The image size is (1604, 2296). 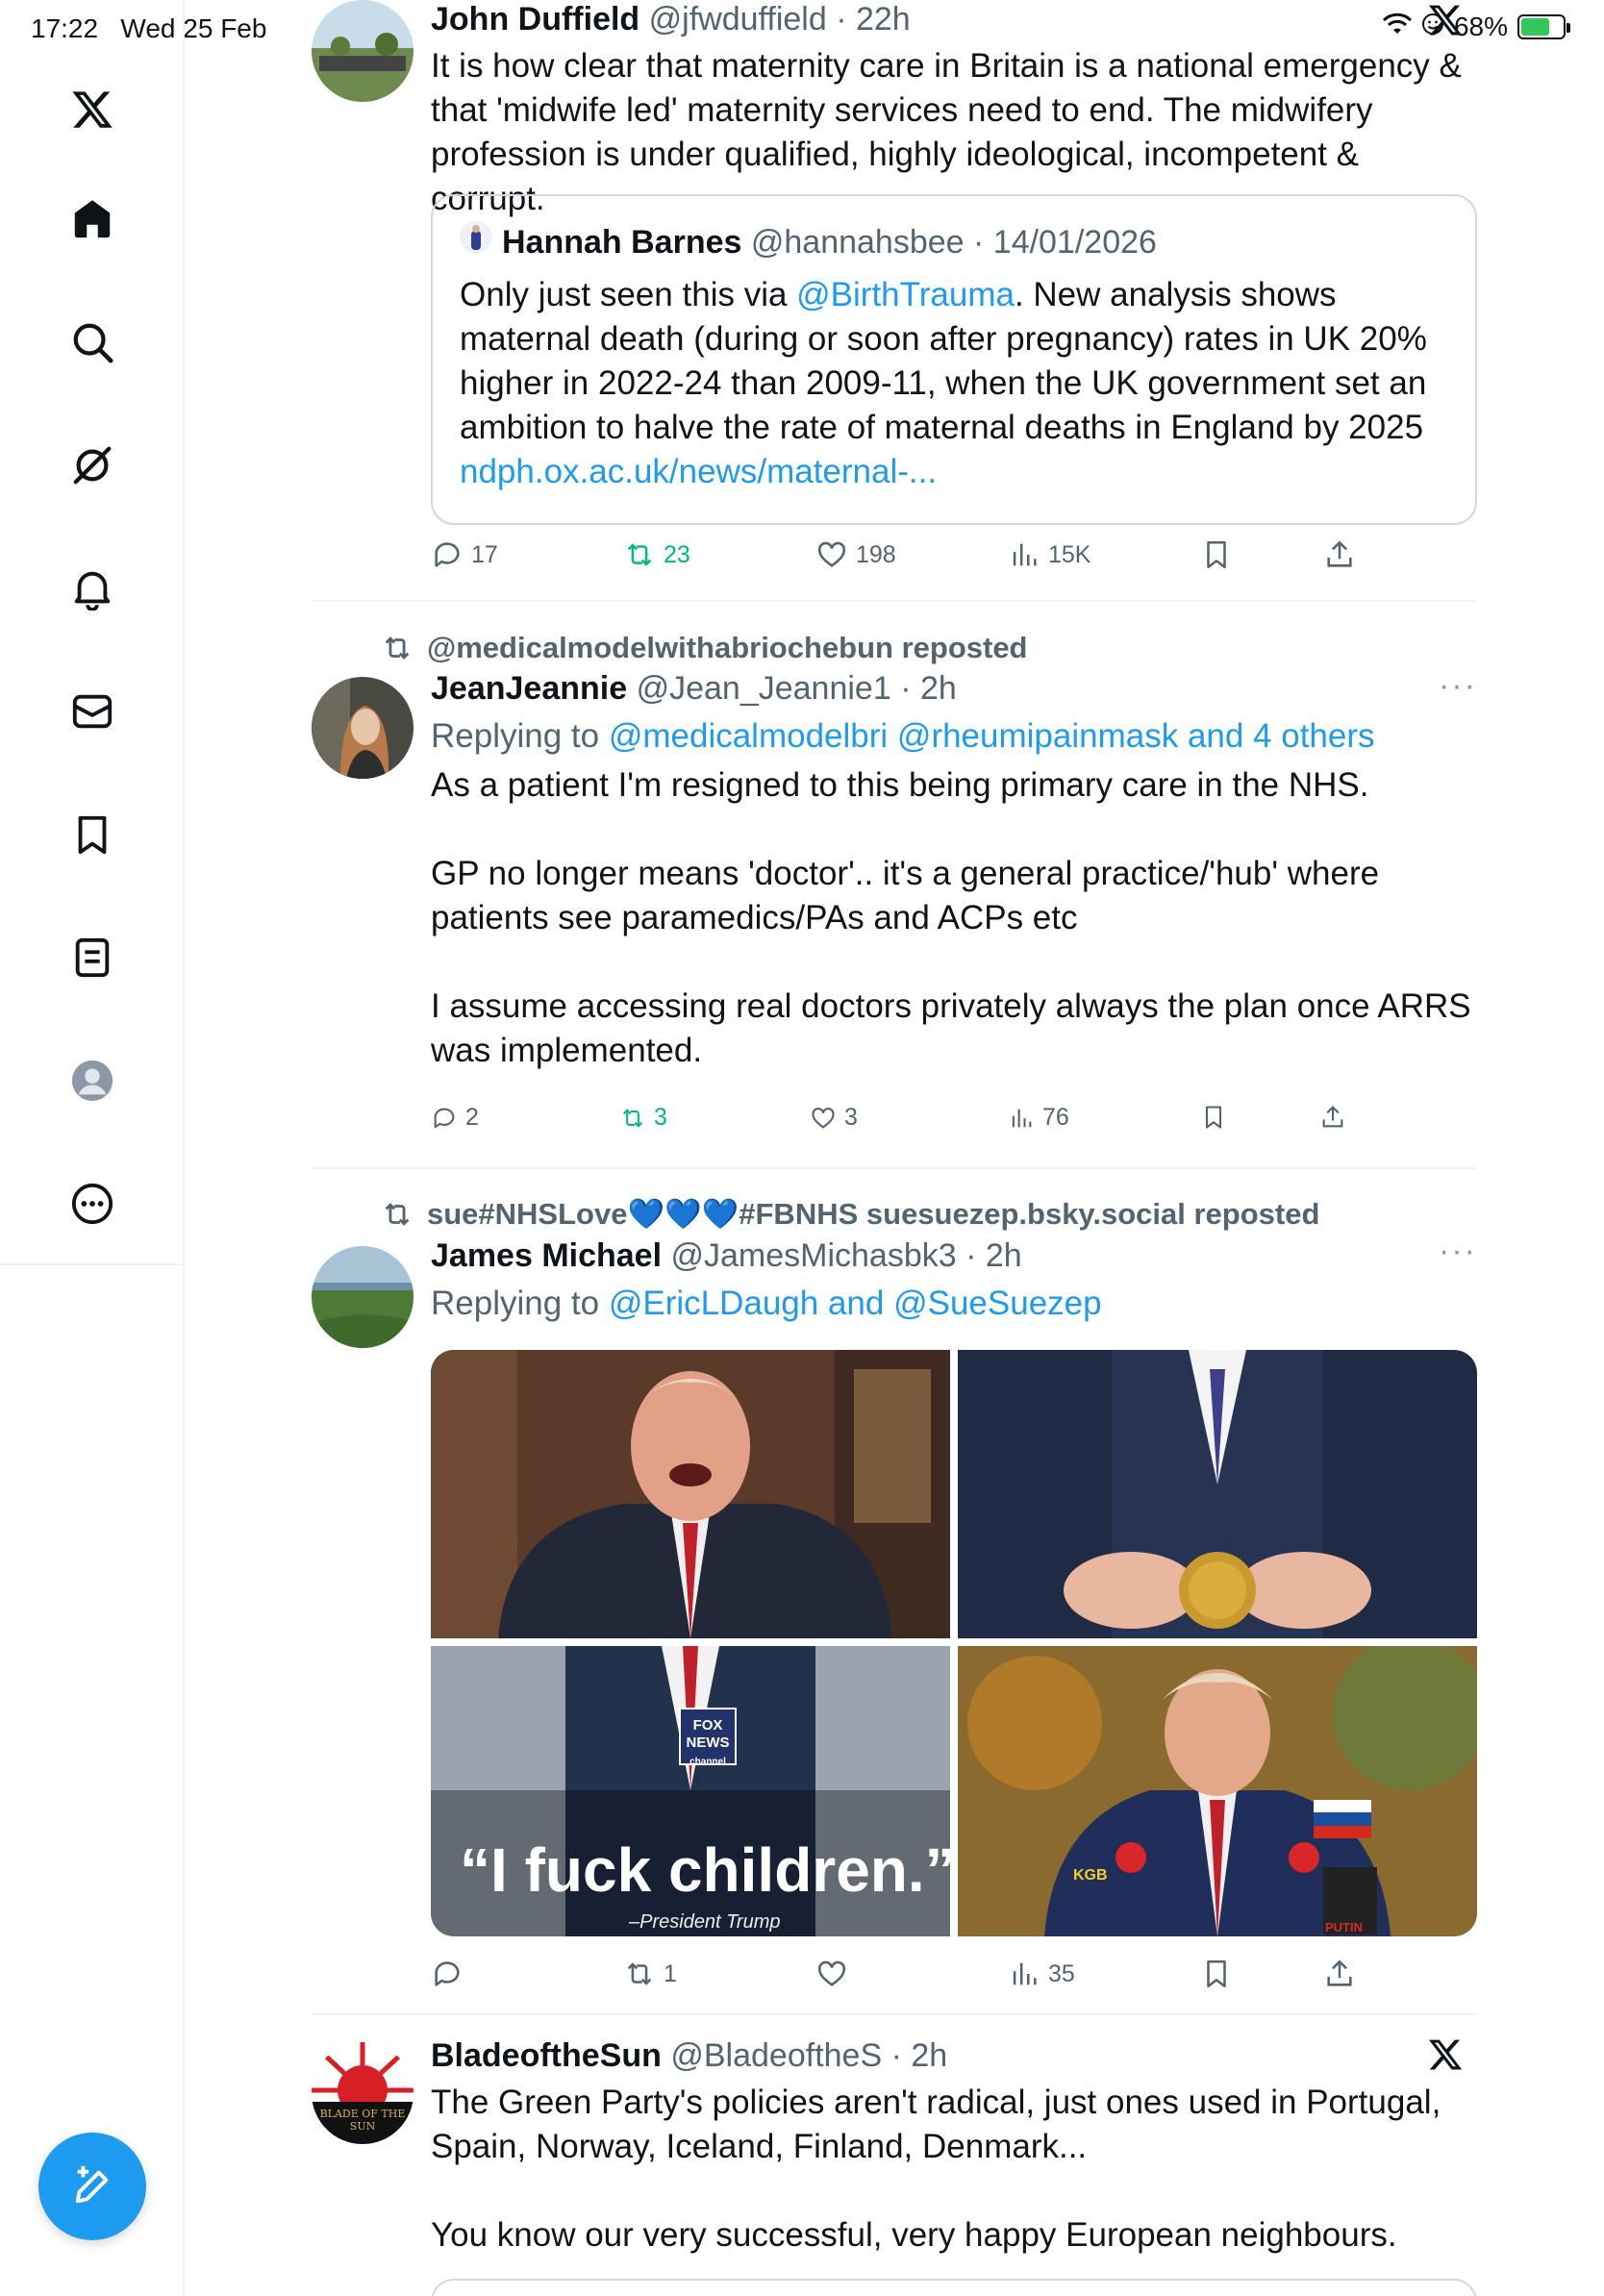 I want to click on handle: @jfwduffield, so click(x=738, y=19).